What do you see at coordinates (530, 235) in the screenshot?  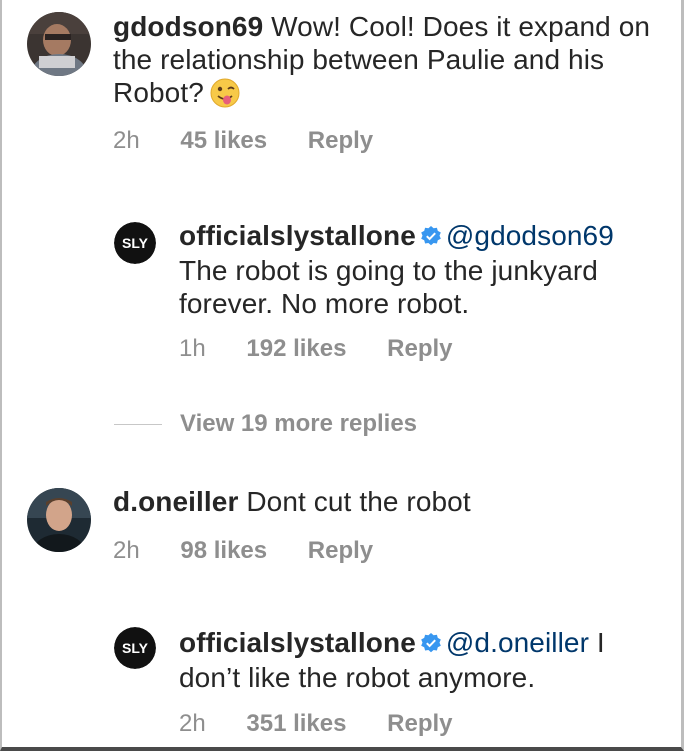 I see `mention-link: @gdodson69` at bounding box center [530, 235].